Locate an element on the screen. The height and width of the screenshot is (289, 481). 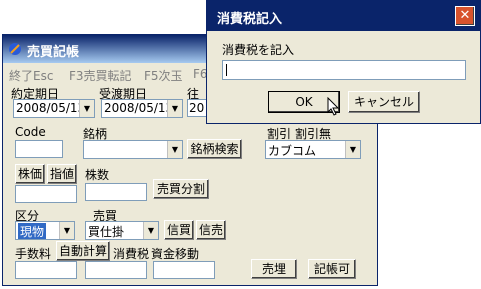
tax-label: 消費税 is located at coordinates (131, 254).